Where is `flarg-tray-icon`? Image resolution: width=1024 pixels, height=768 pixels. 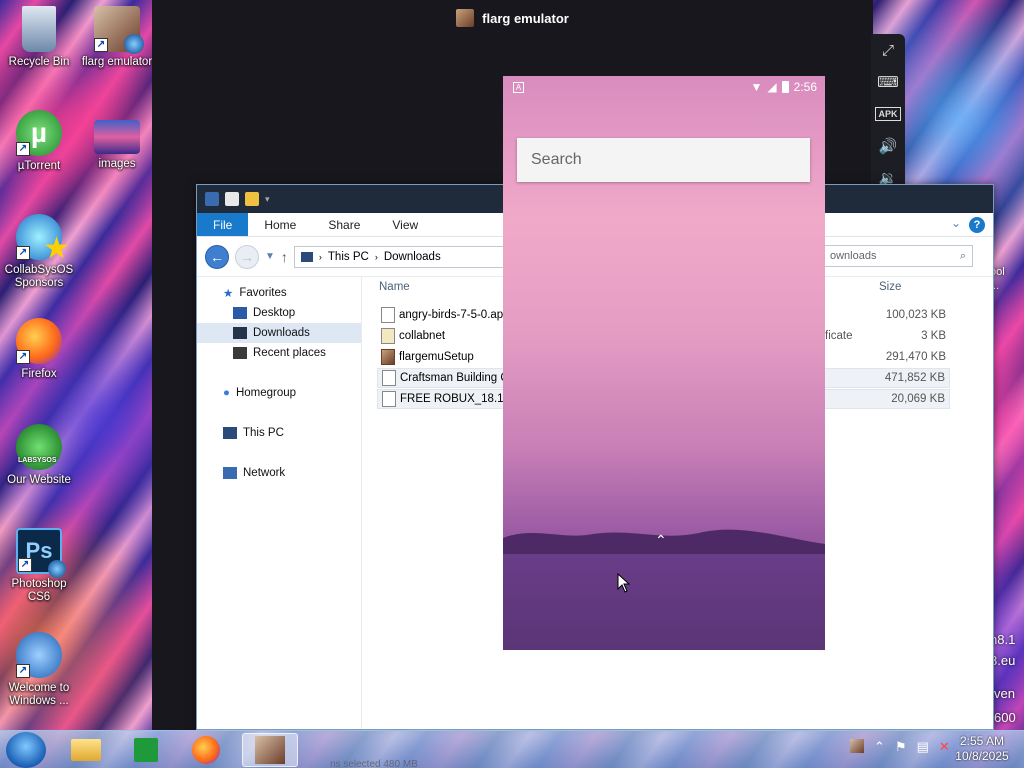 flarg-tray-icon is located at coordinates (857, 746).